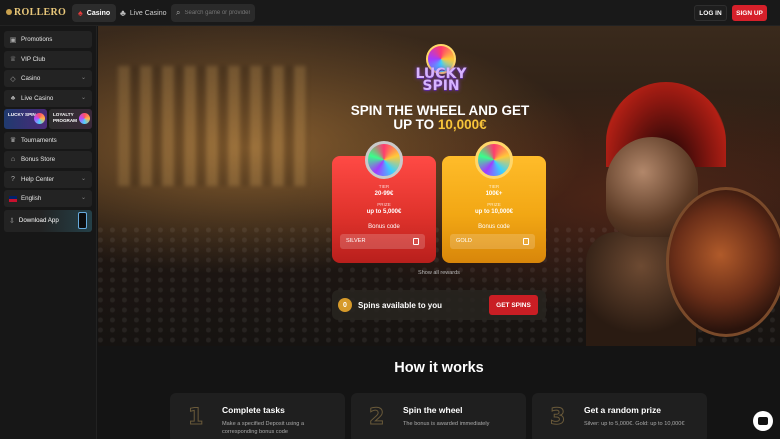  I want to click on rollero-logo: ROLLERO, so click(36, 12).